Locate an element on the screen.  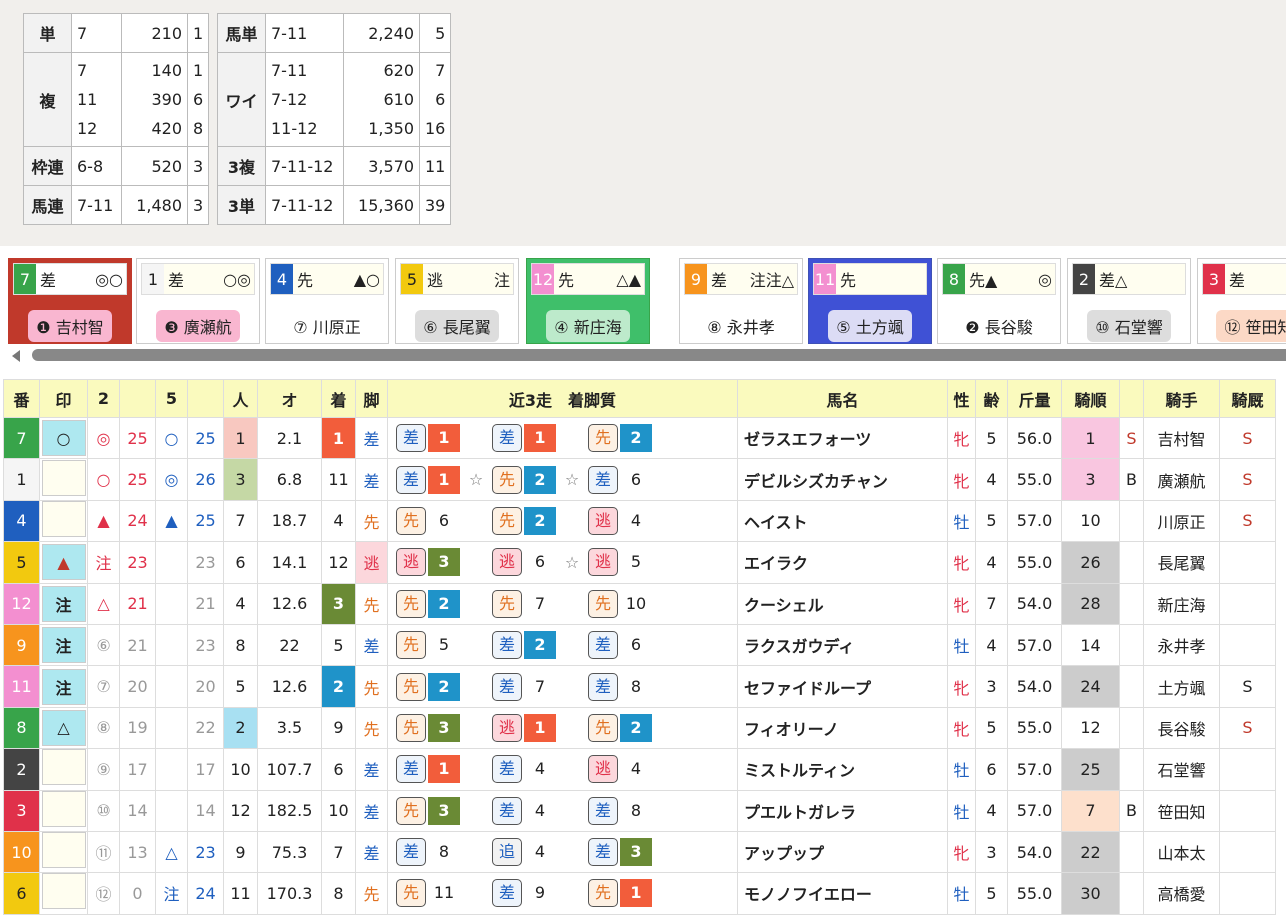
column-header: 印 is located at coordinates (63, 398).